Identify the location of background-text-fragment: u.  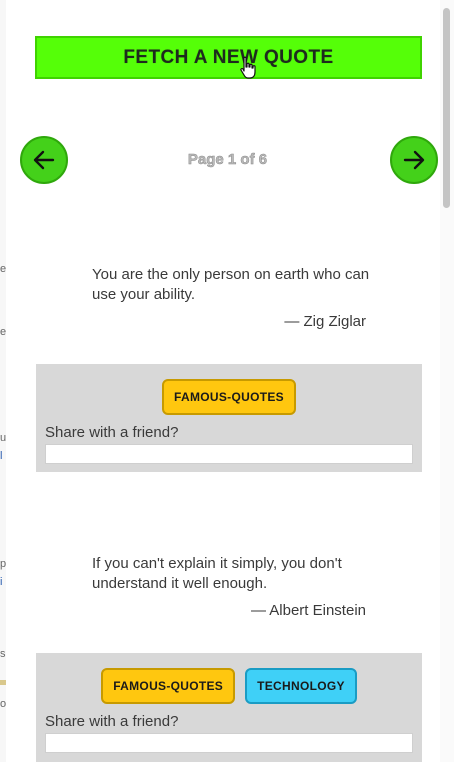
(3, 438).